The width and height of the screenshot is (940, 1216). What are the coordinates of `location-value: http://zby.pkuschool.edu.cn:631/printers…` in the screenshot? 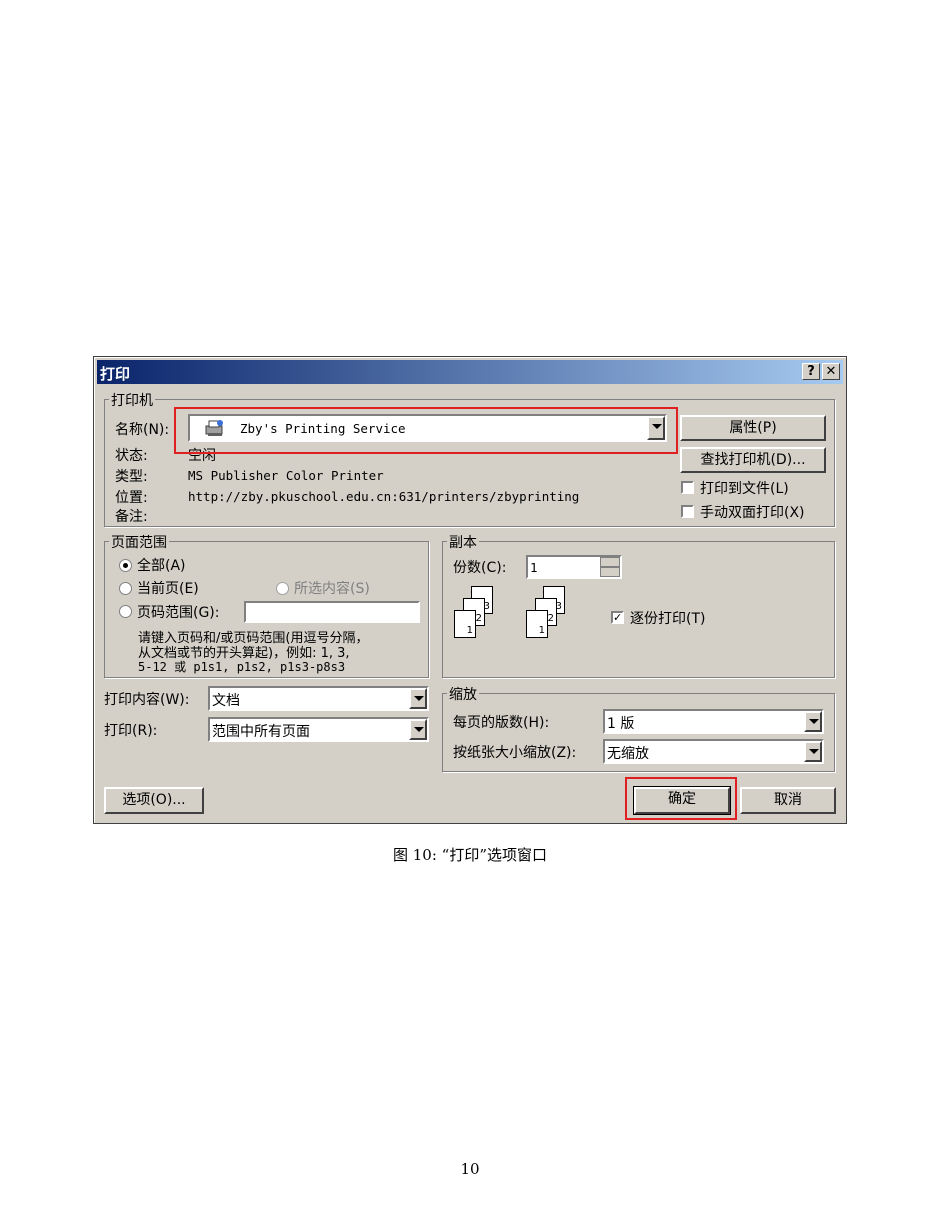 It's located at (384, 496).